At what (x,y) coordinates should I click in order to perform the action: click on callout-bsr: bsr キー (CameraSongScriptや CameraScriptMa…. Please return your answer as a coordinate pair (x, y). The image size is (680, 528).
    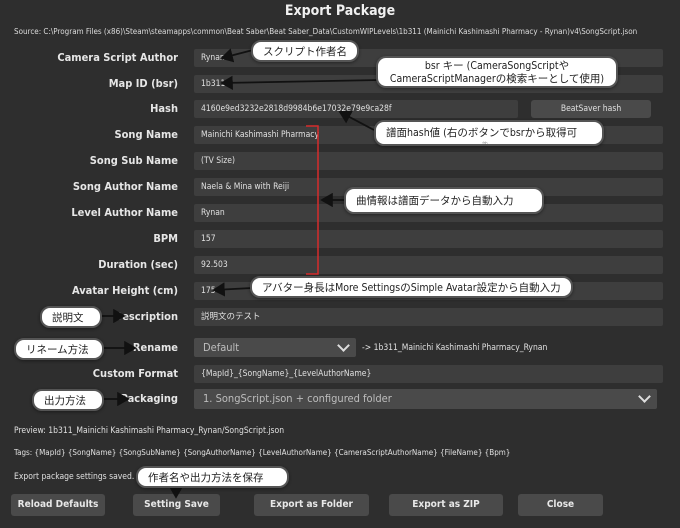
    Looking at the image, I should click on (497, 72).